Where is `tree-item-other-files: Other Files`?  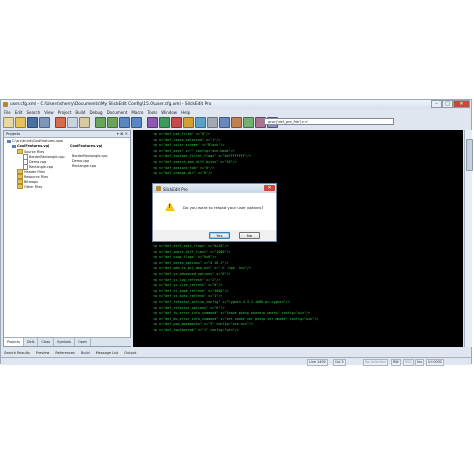
tree-item-other-files: Other Files is located at coordinates (29, 186).